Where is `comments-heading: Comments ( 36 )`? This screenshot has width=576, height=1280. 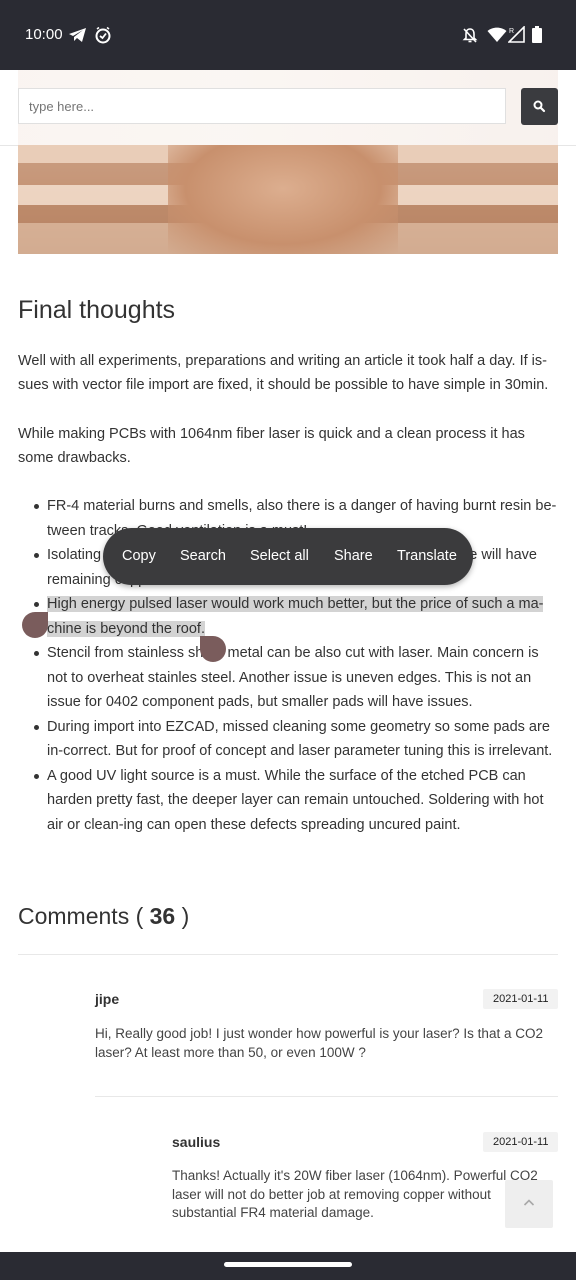
comments-heading: Comments ( 36 ) is located at coordinates (104, 916).